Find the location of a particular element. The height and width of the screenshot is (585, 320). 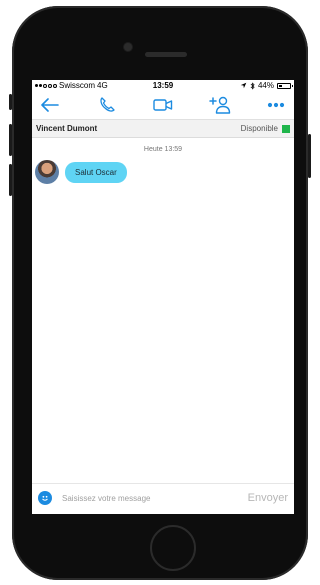

front-camera is located at coordinates (128, 47).